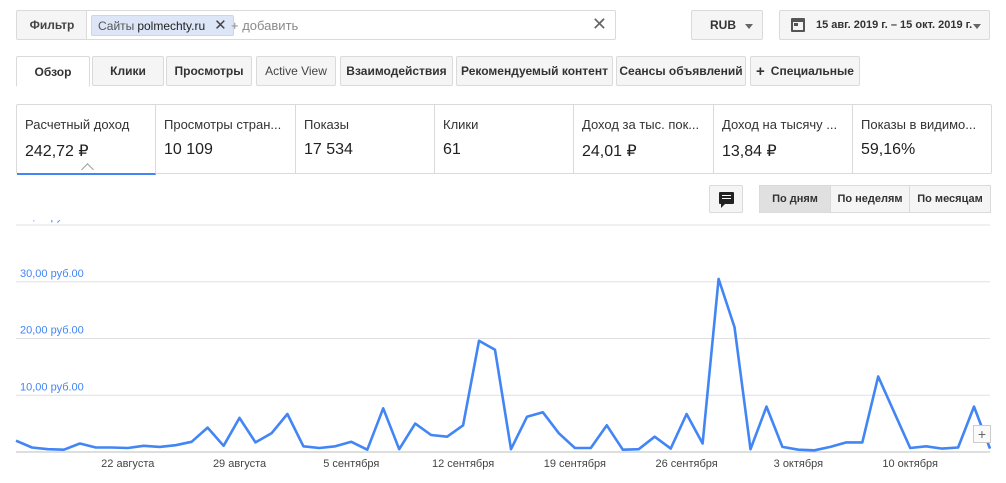 This screenshot has height=483, width=1006. Describe the element at coordinates (86, 140) in the screenshot. I see `metric-card-estimated-earnings: Расчетный доход 242,72 ₽` at that location.